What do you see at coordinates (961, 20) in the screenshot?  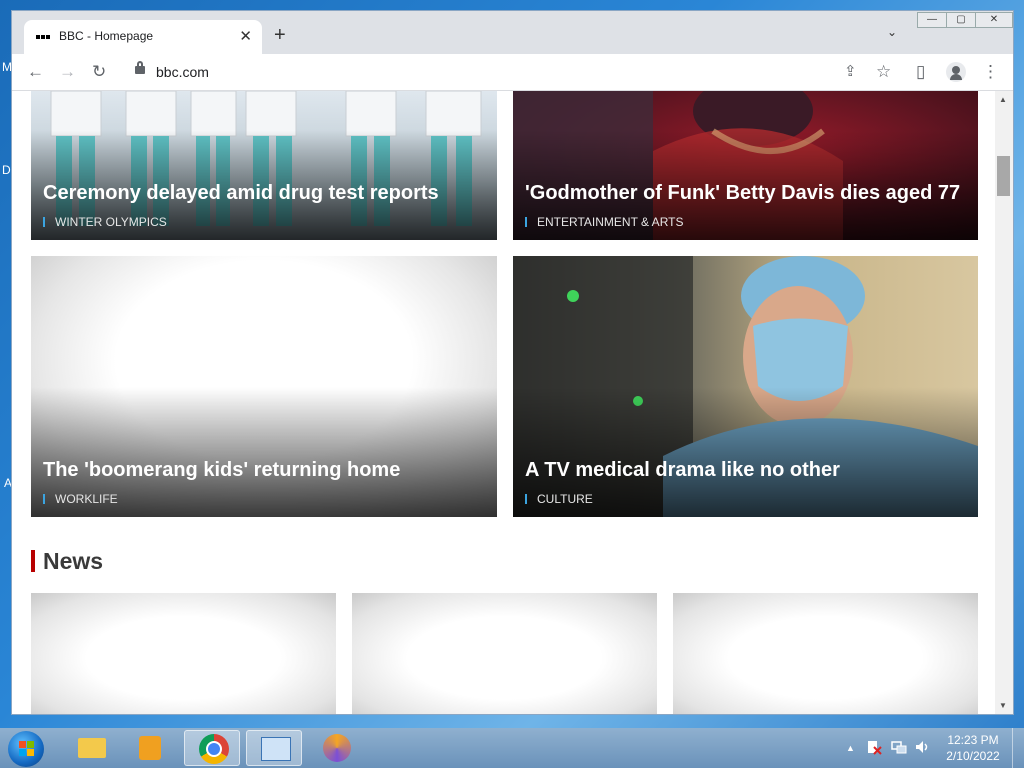 I see `maximize-button: ▢` at bounding box center [961, 20].